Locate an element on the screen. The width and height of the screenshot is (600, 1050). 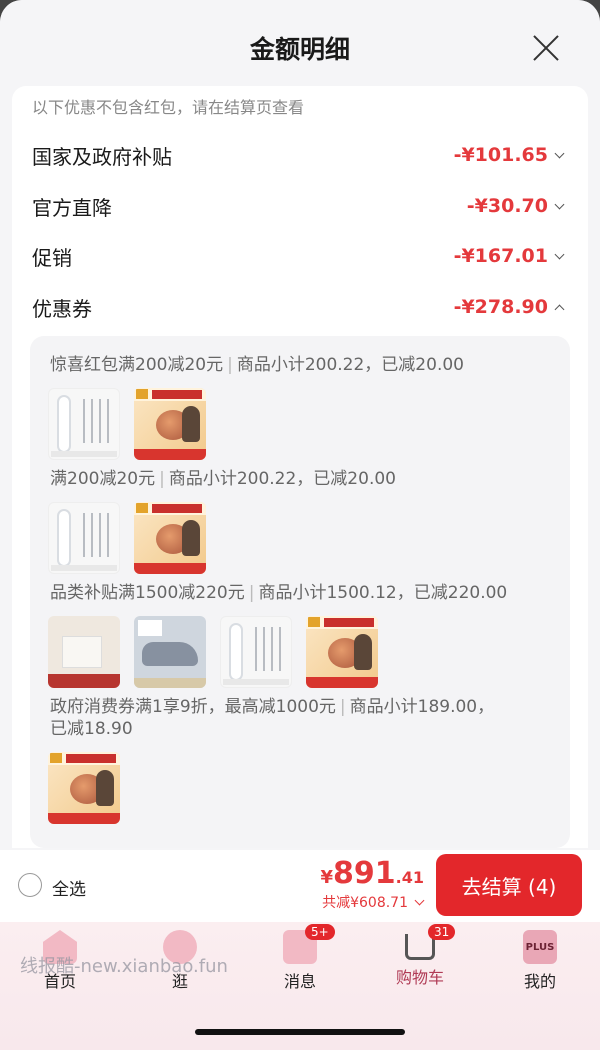
plus-icon: PLUS is located at coordinates (540, 947).